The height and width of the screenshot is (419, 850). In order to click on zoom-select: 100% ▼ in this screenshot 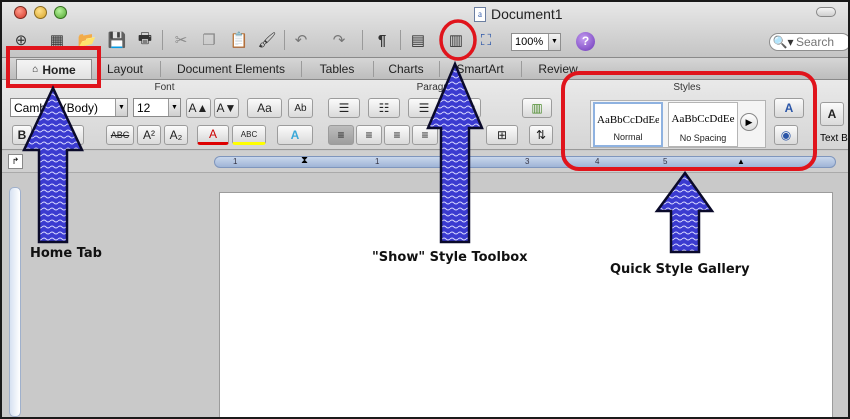, I will do `click(536, 42)`.